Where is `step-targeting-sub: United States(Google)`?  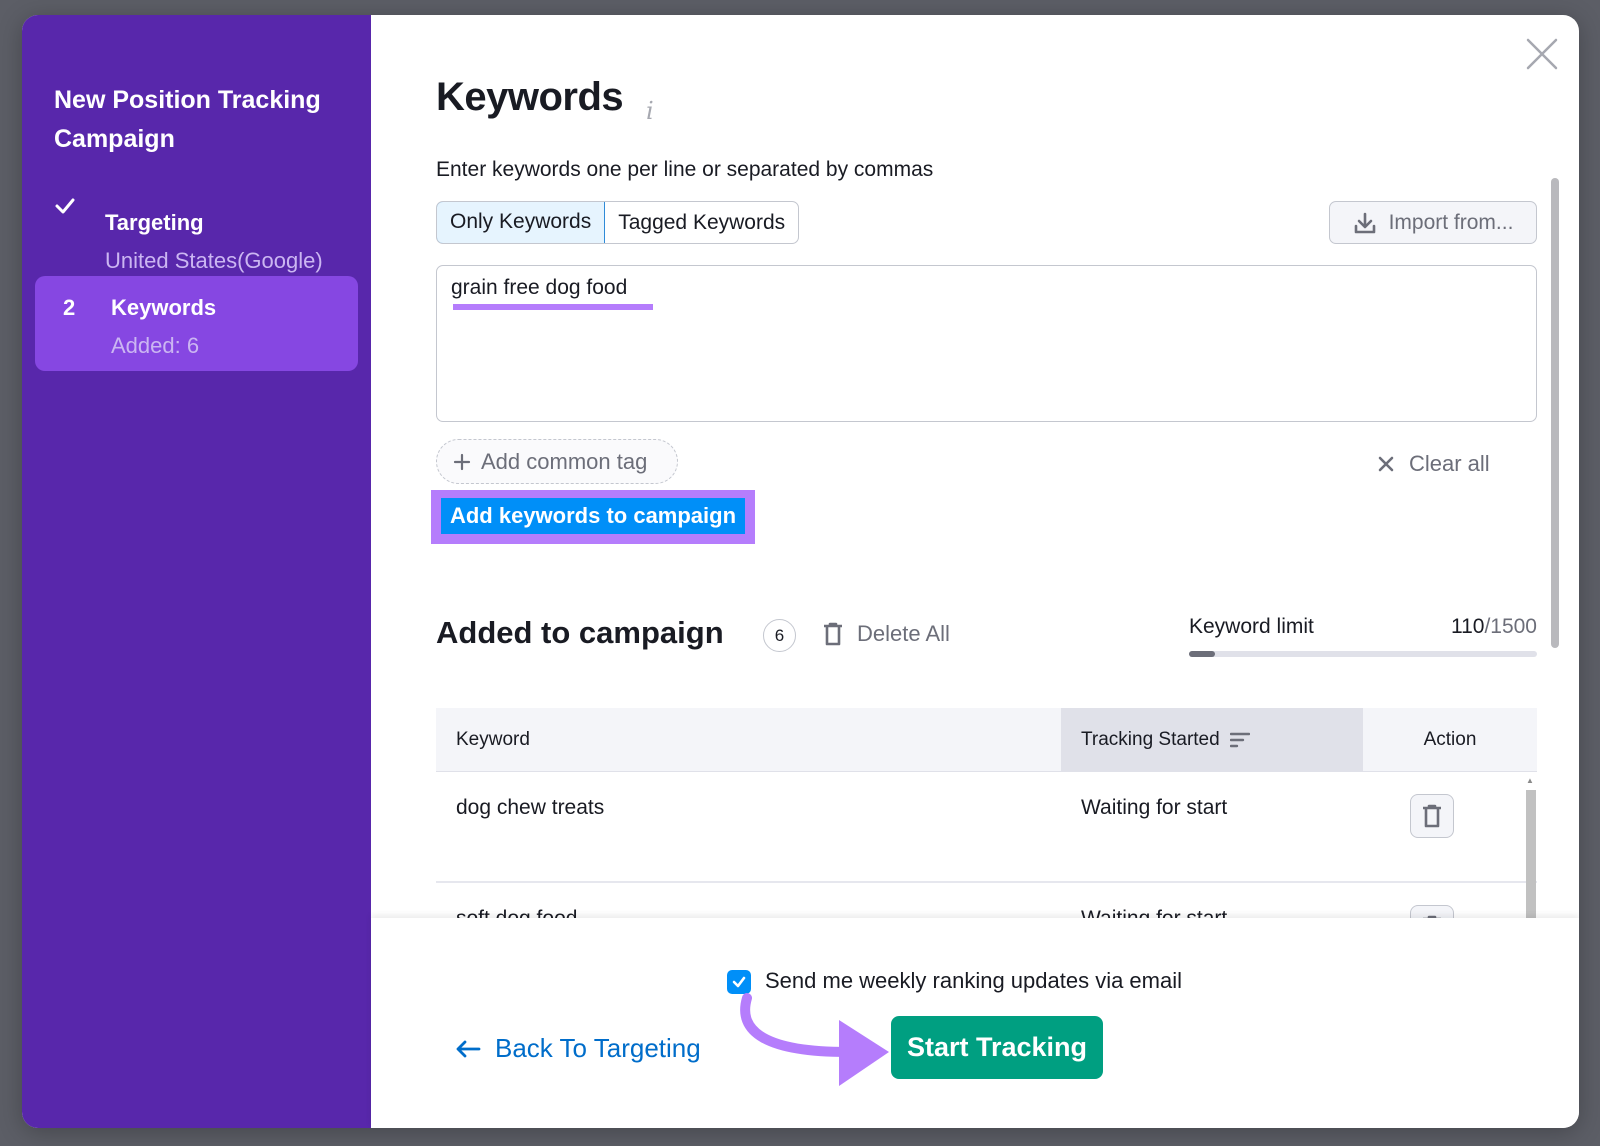
step-targeting-sub: United States(Google) is located at coordinates (214, 260).